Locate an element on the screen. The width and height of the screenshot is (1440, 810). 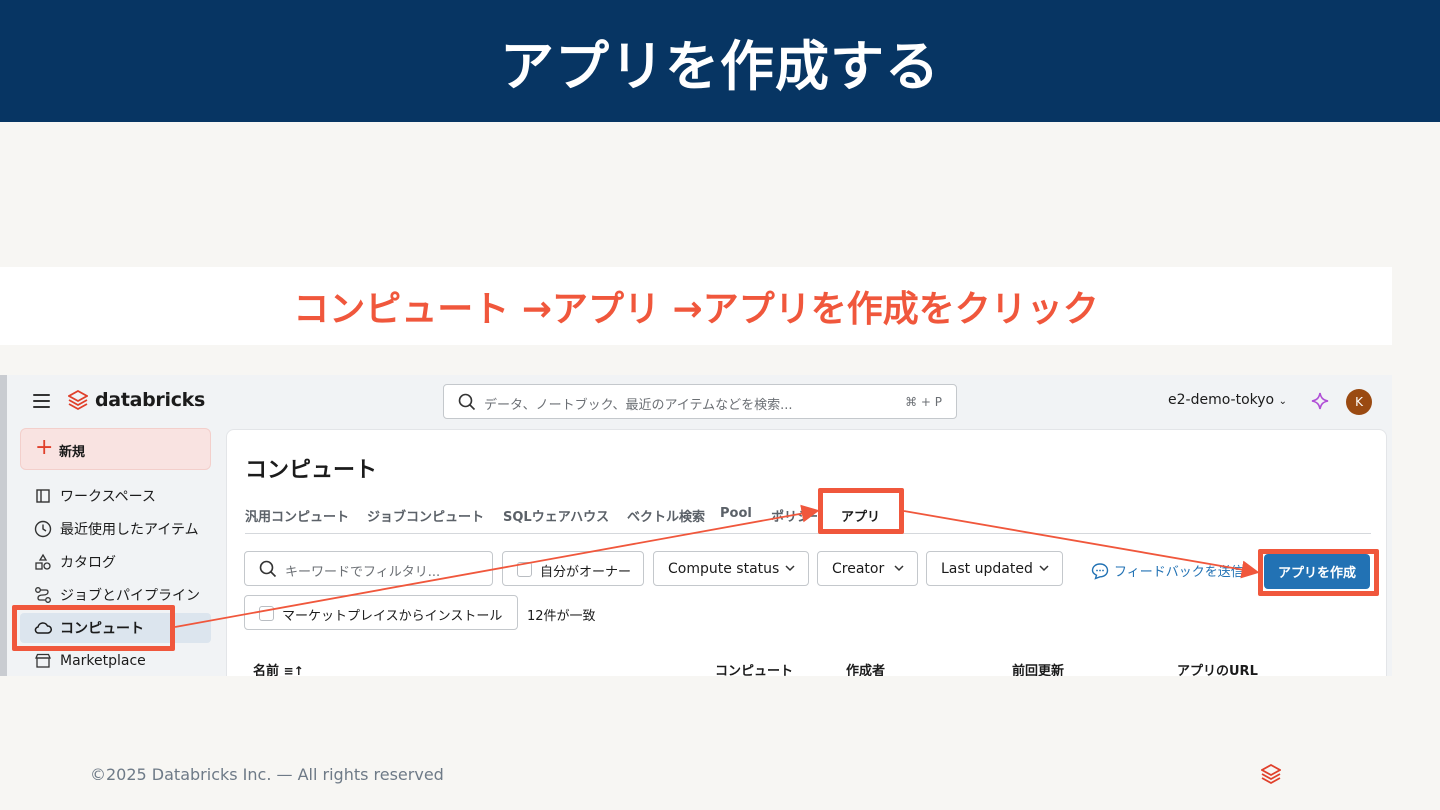
sidebar-item-label: ジョブとパイプライン is located at coordinates (130, 596).